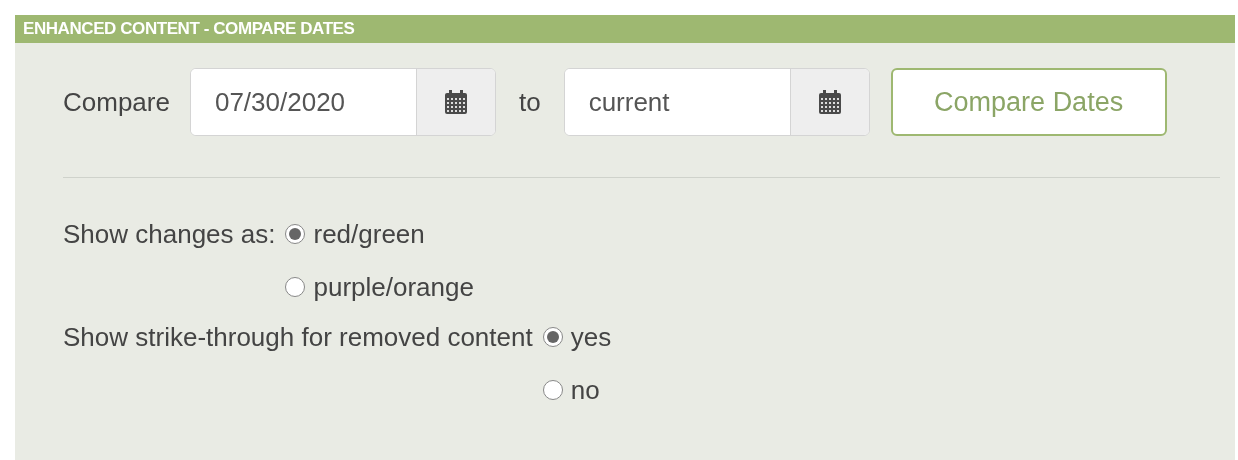 The height and width of the screenshot is (460, 1238). I want to click on radio-label: red/green, so click(369, 234).